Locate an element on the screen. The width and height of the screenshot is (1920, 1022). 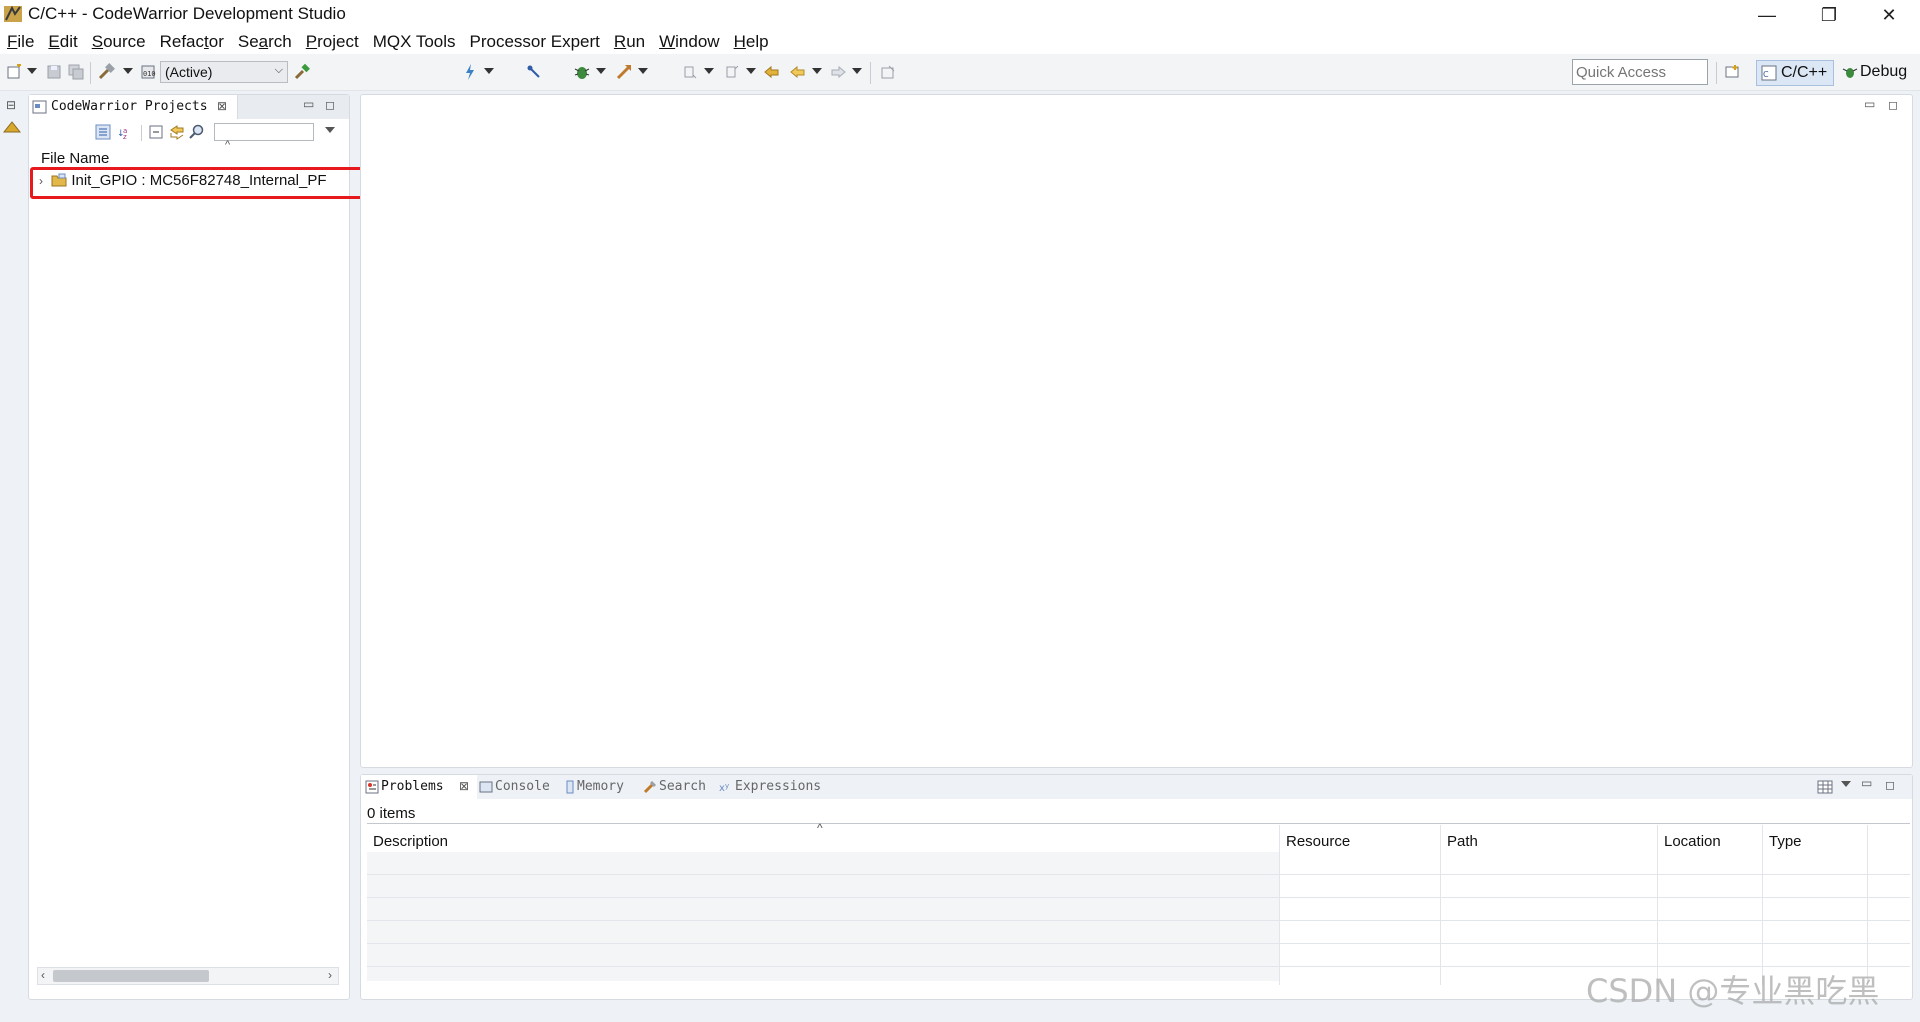
horizontal-scrollbar: ‹ › is located at coordinates (188, 976).